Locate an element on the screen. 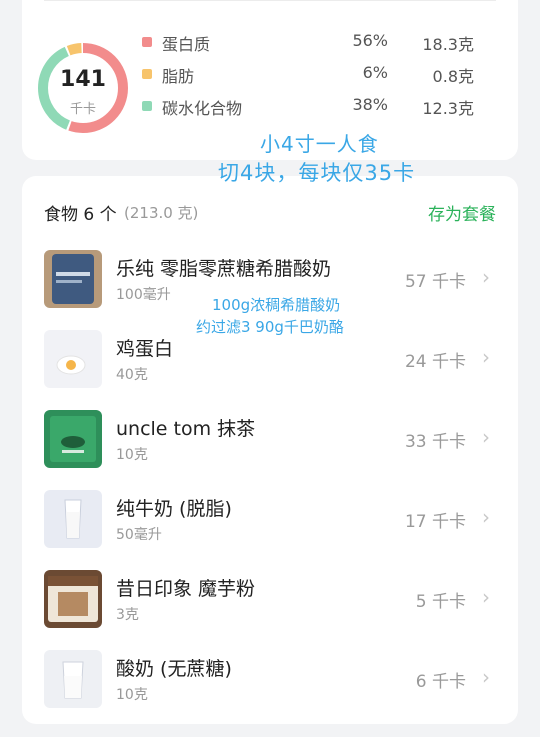 The image size is (540, 737). macro-row-fat: 脂肪 6% 0.8克 is located at coordinates (308, 74).